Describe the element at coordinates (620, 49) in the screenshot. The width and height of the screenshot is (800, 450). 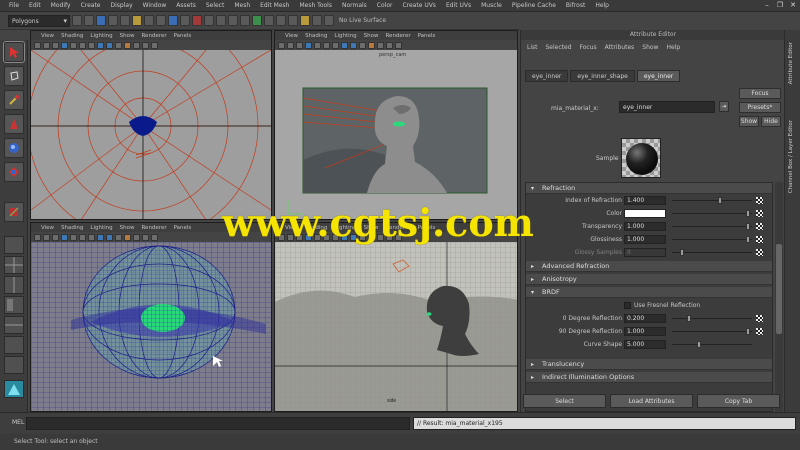
I see `ae-menu-attributes: Attributes` at that location.